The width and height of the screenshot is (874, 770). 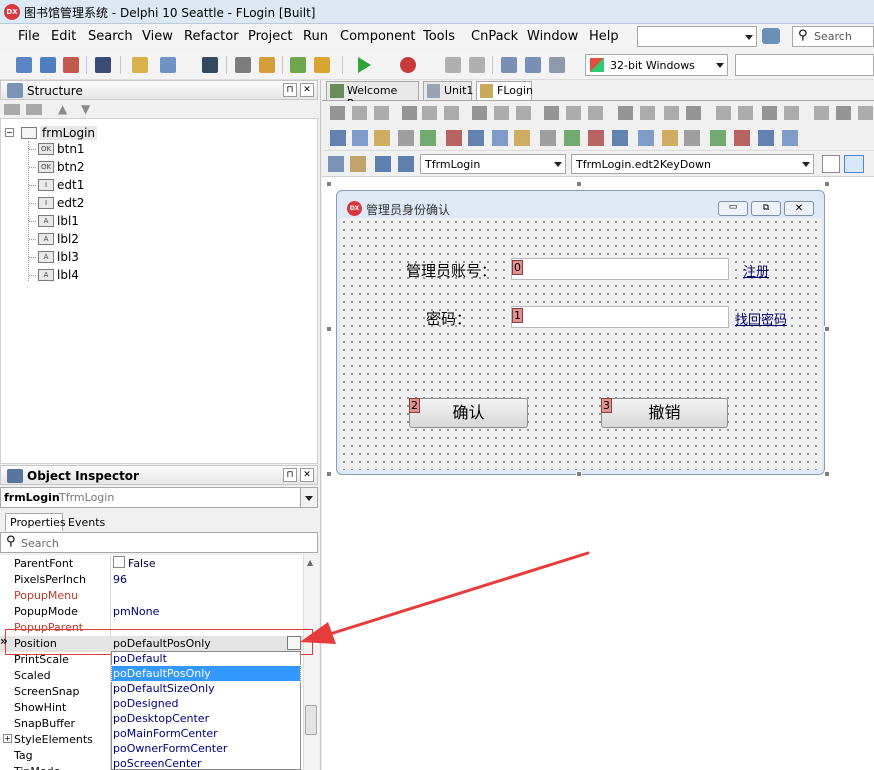 What do you see at coordinates (85, 523) in the screenshot?
I see `tab-events: Events` at bounding box center [85, 523].